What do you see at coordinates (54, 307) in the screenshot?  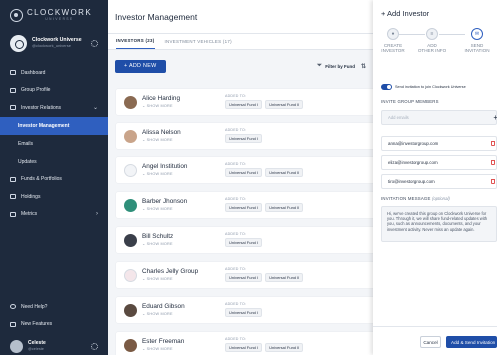 I see `sidebar-item-help: Need Help?` at bounding box center [54, 307].